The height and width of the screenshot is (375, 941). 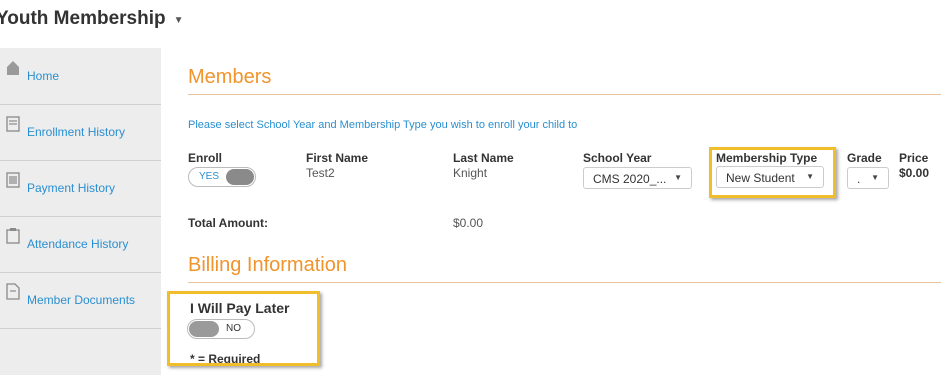 What do you see at coordinates (13, 68) in the screenshot?
I see `home-icon` at bounding box center [13, 68].